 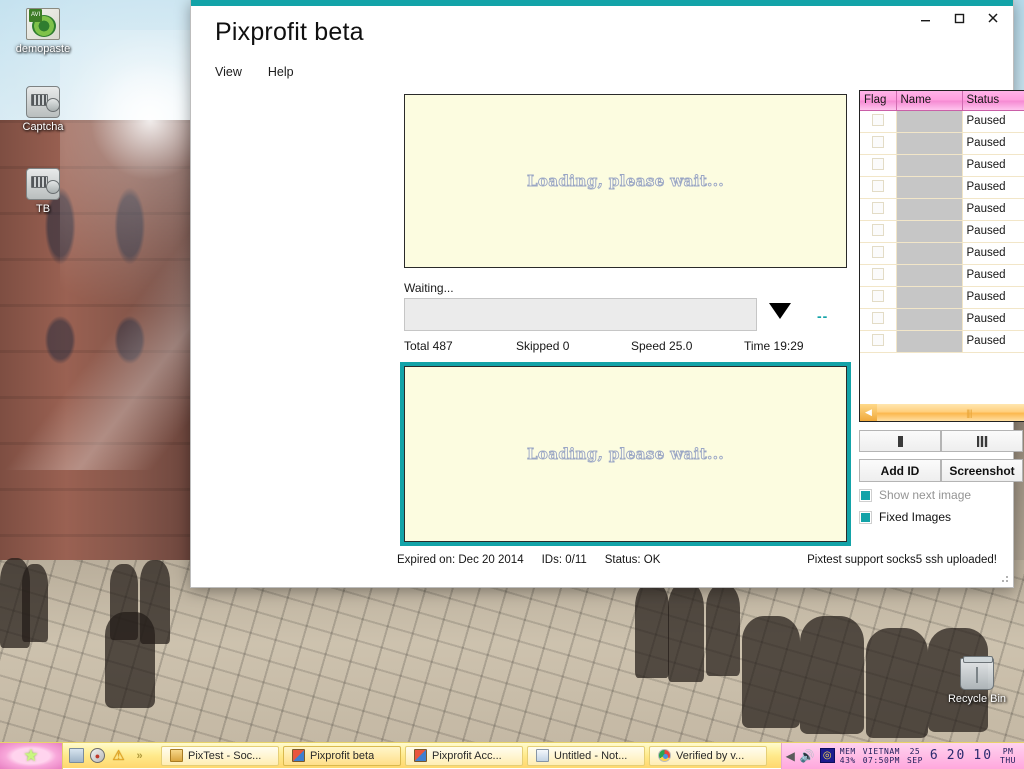 What do you see at coordinates (664, 755) in the screenshot?
I see `chrome-icon` at bounding box center [664, 755].